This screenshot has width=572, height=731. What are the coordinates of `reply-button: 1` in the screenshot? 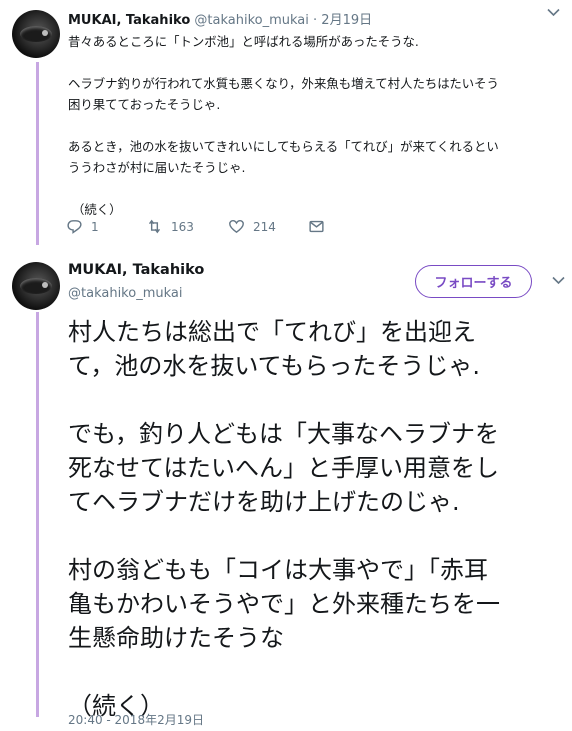 It's located at (82, 226).